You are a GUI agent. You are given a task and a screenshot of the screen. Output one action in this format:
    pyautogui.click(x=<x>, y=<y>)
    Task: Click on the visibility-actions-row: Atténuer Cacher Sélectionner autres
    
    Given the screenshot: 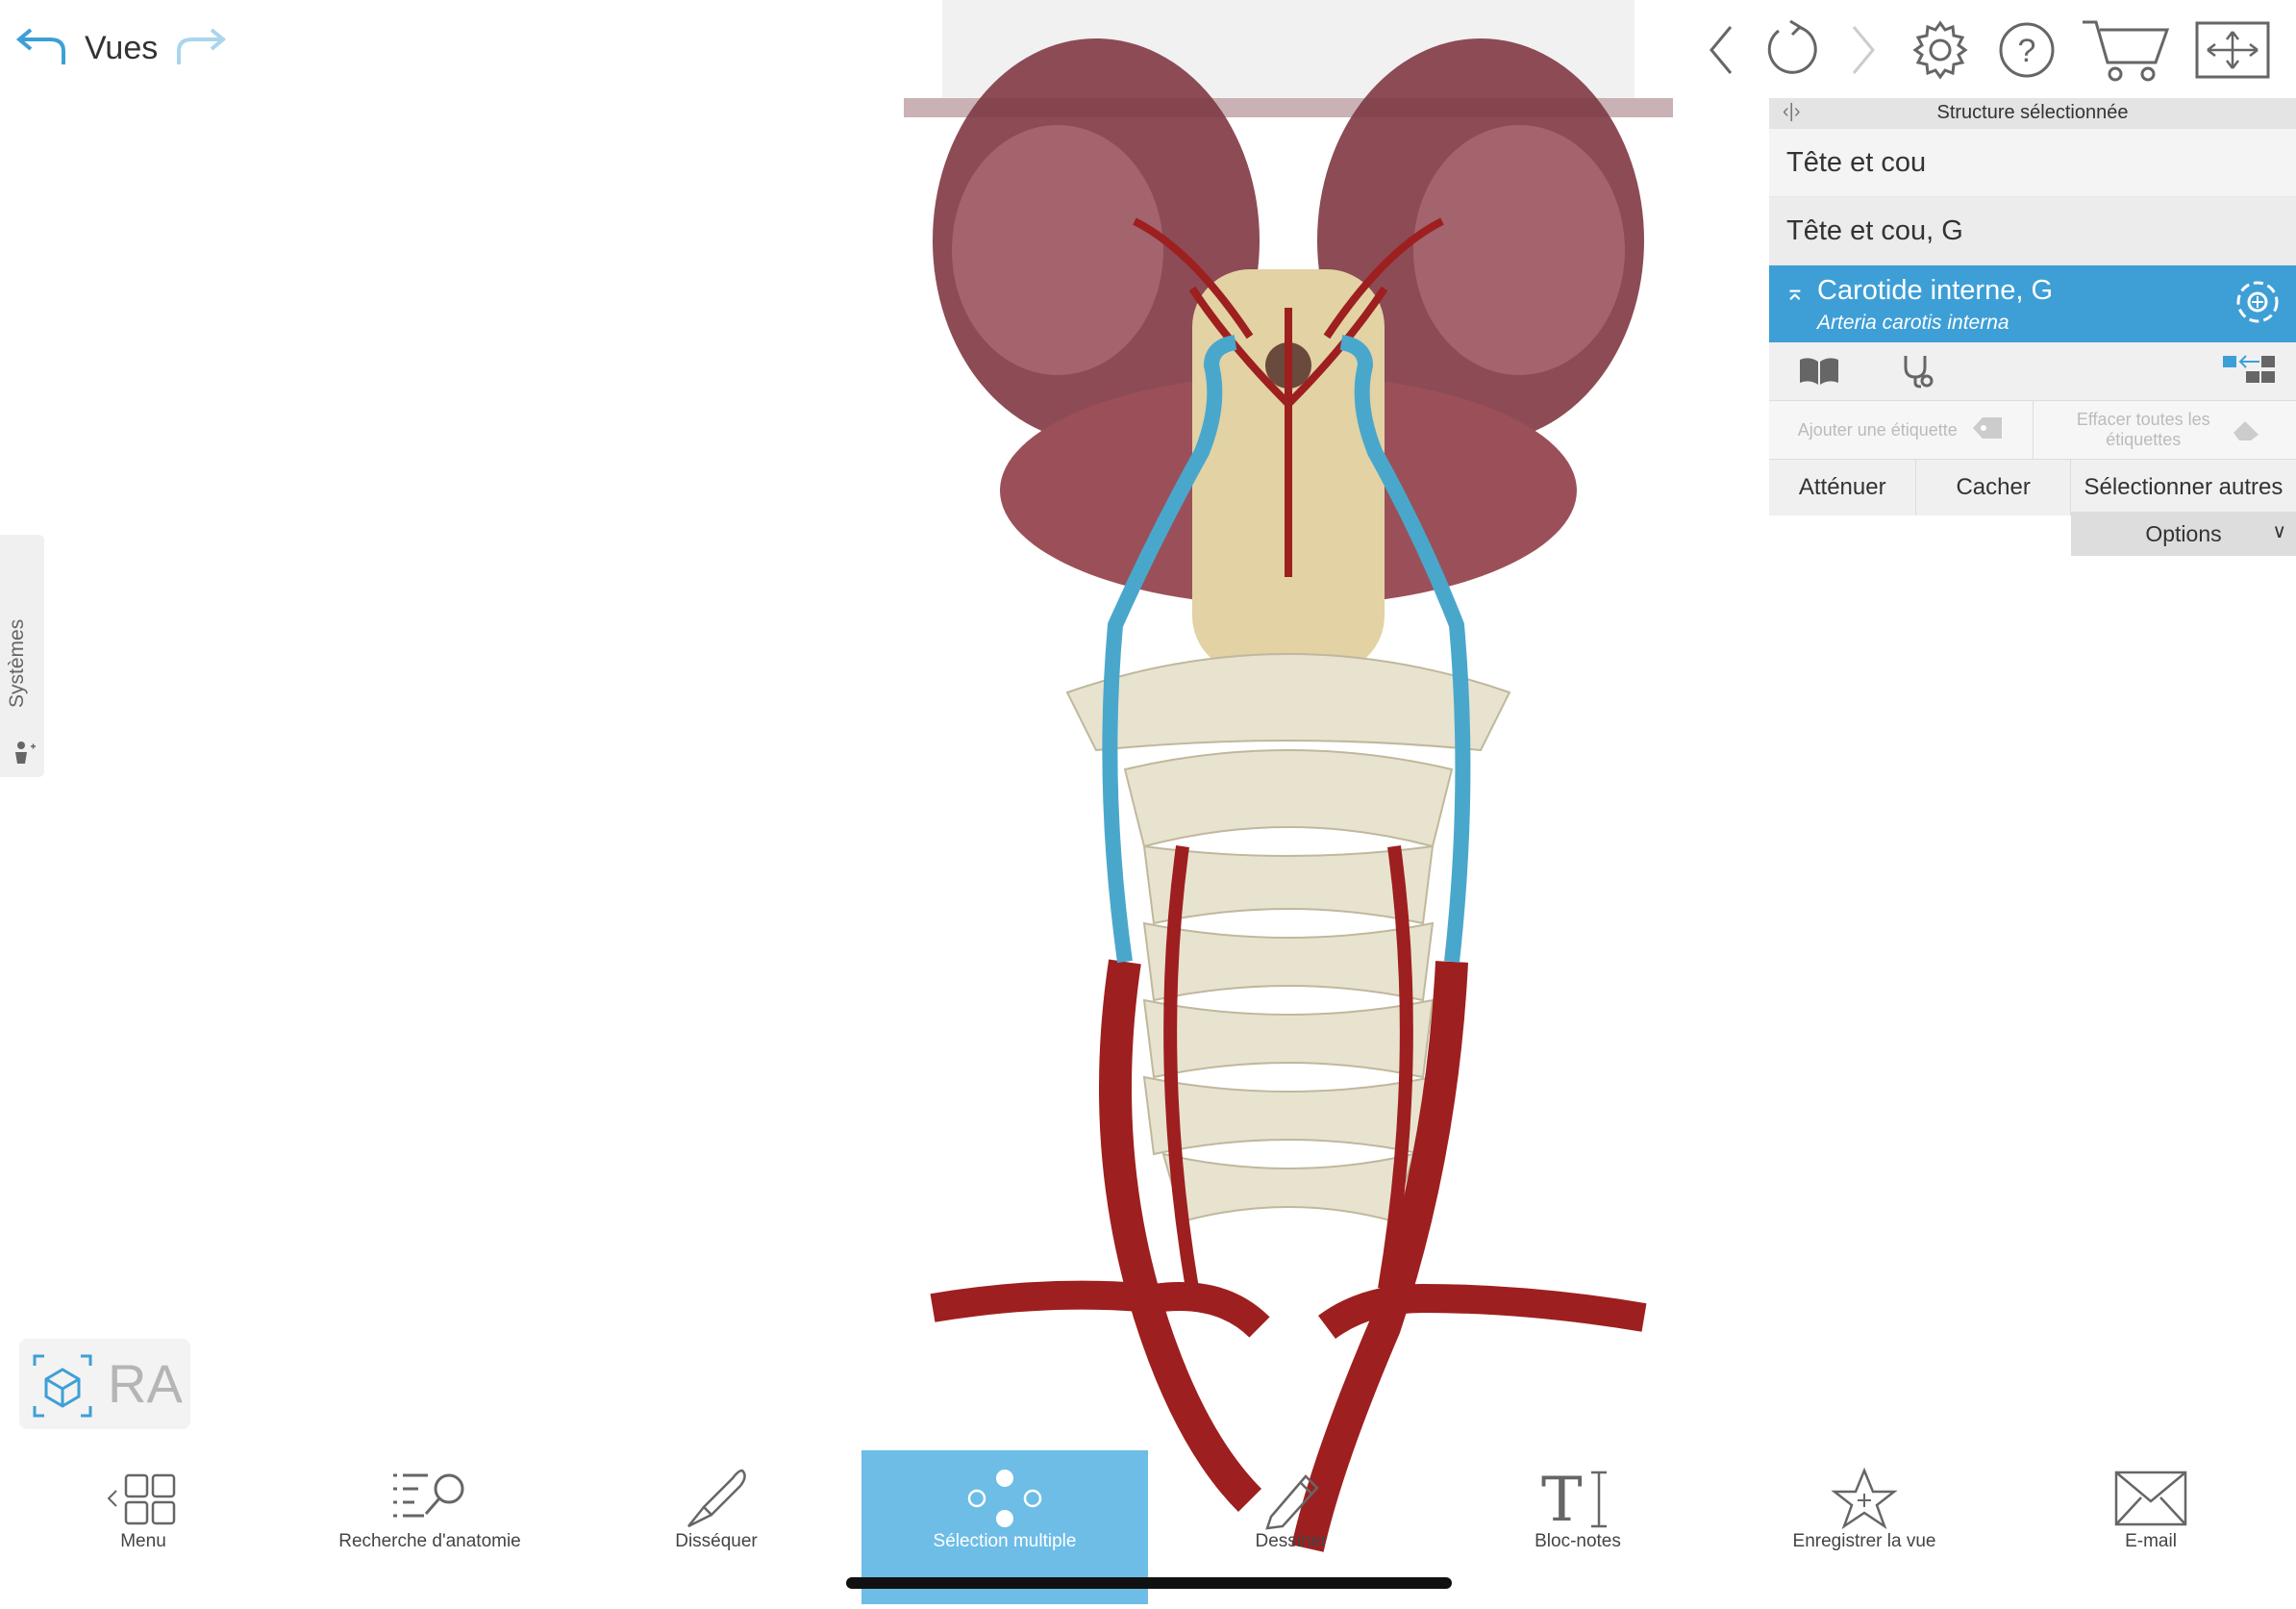 What is the action you would take?
    pyautogui.click(x=2032, y=487)
    